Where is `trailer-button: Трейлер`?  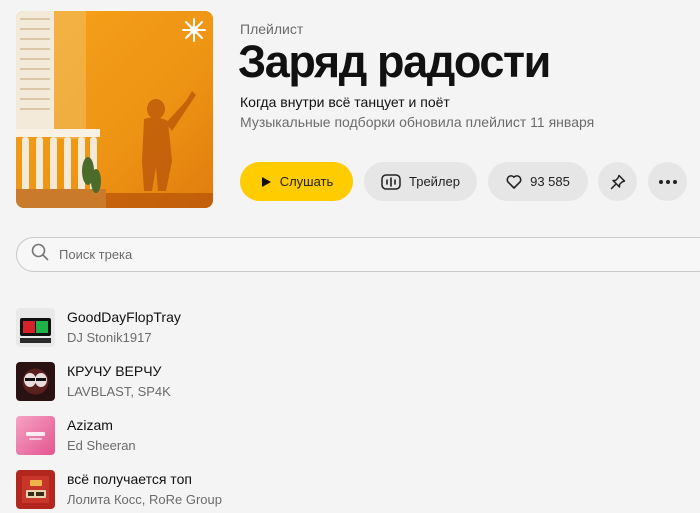 trailer-button: Трейлер is located at coordinates (420, 181).